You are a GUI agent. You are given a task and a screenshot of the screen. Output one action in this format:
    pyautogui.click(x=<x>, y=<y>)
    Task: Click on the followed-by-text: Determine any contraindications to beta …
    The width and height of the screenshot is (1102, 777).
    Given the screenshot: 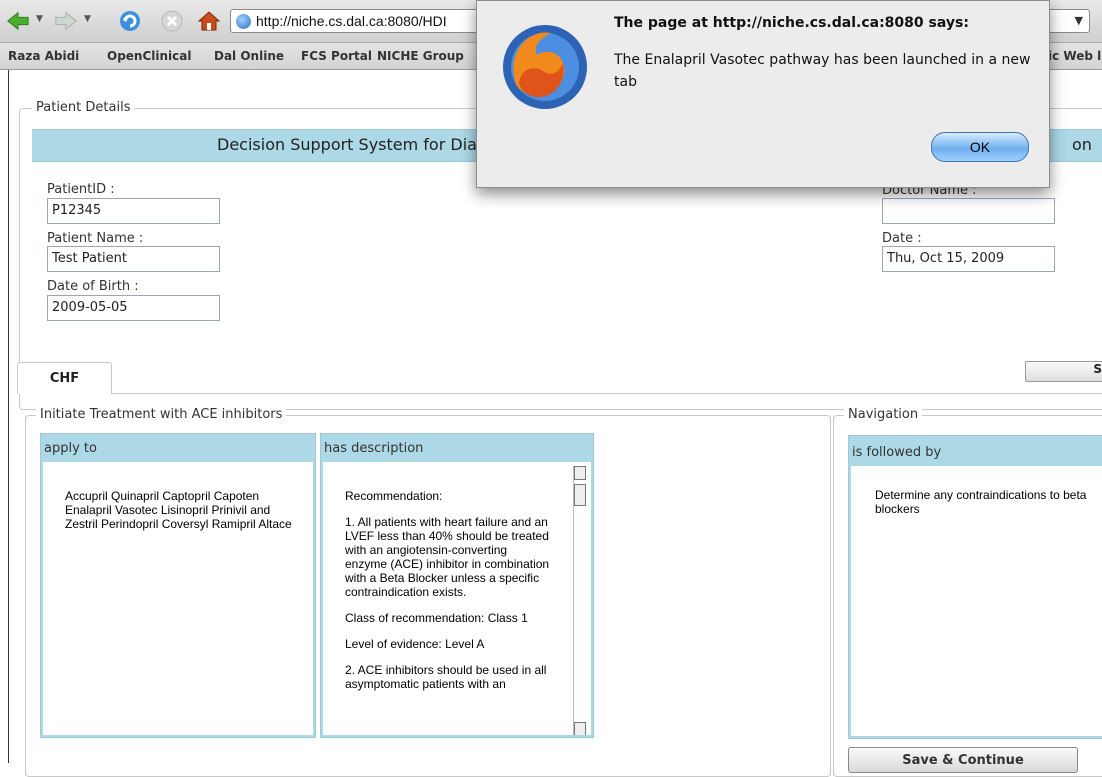 What is the action you would take?
    pyautogui.click(x=981, y=502)
    